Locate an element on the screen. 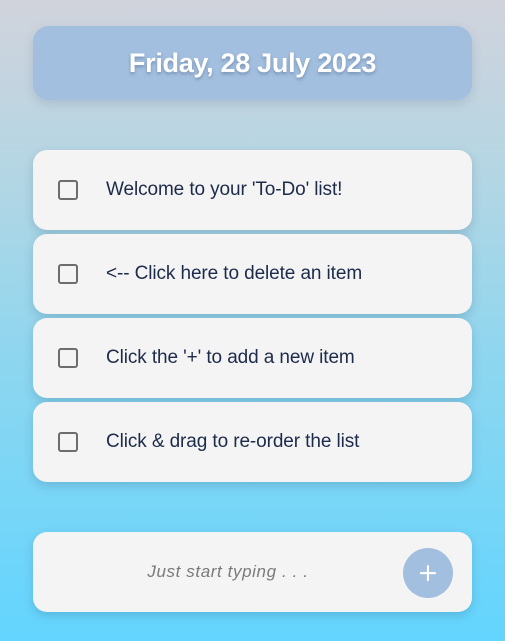 This screenshot has width=505, height=641. todo-label: Welcome to your 'To-Do' list! is located at coordinates (224, 189).